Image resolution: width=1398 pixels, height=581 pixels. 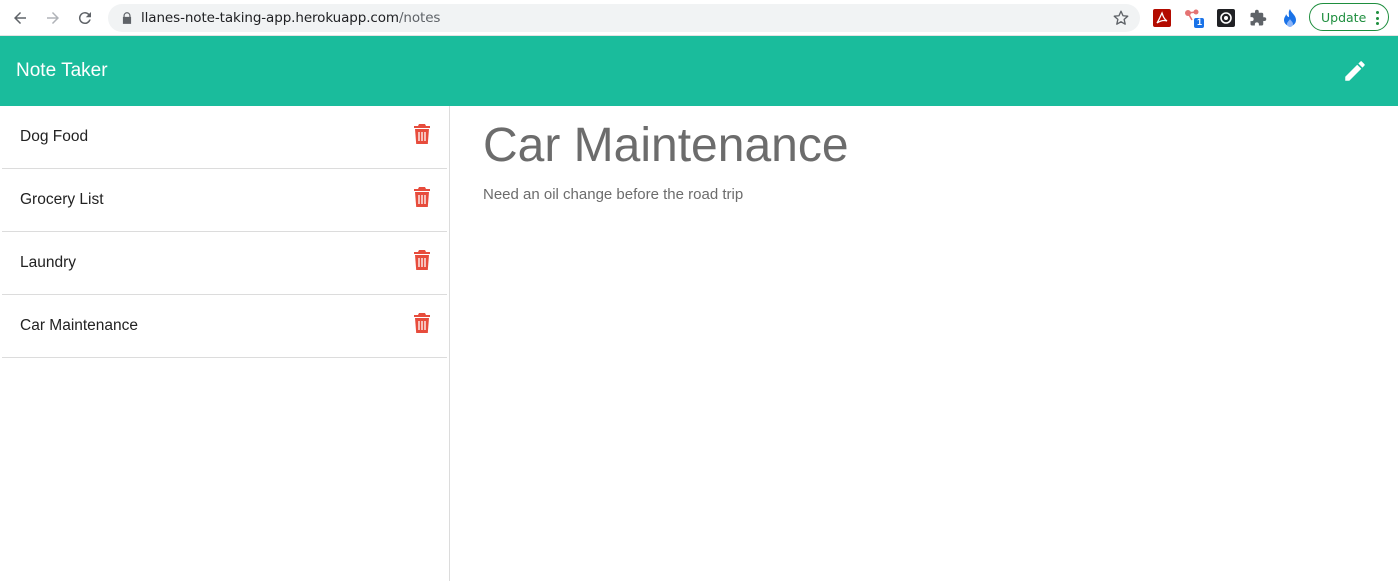 What do you see at coordinates (1344, 17) in the screenshot?
I see `update-label: Update` at bounding box center [1344, 17].